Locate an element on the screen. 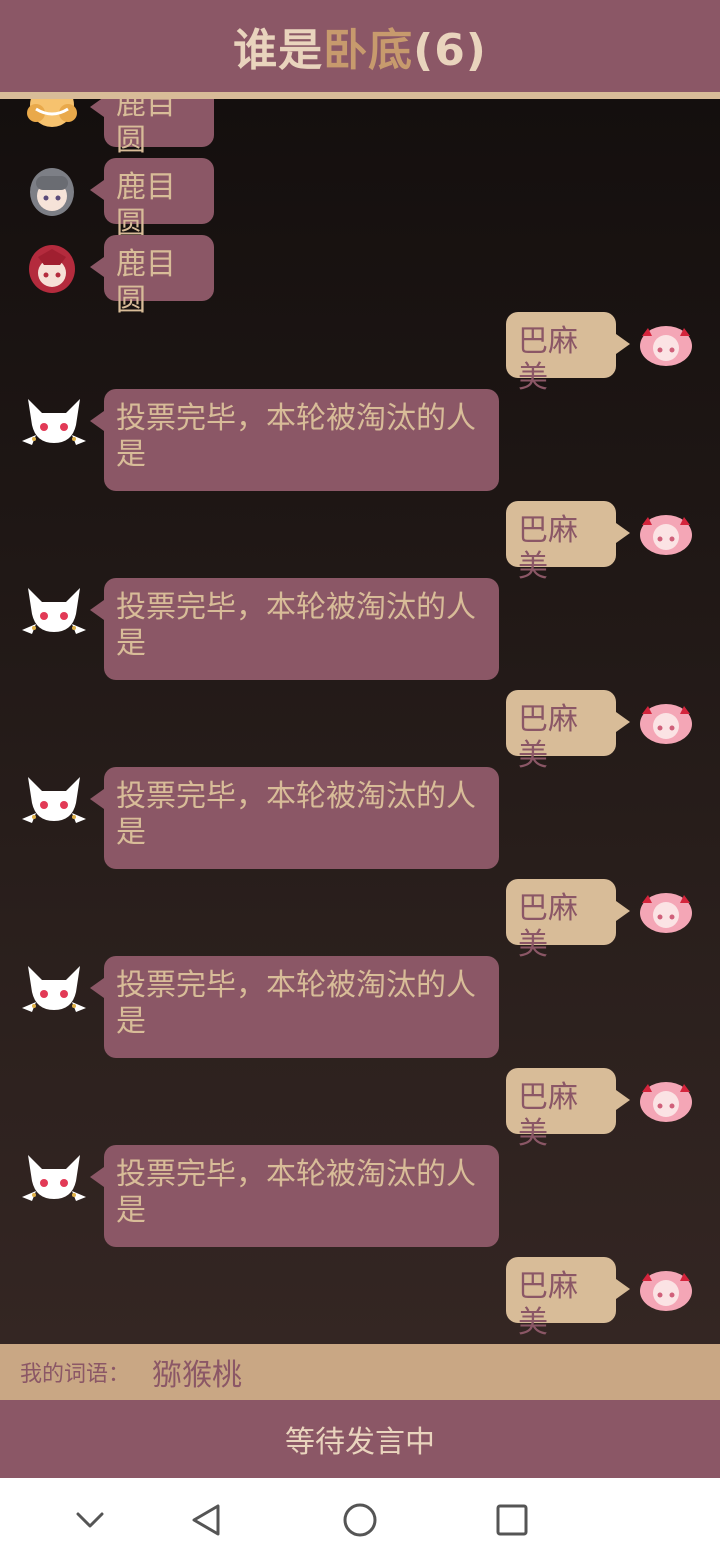  red-hair-girl-avatar-icon is located at coordinates (52, 269).